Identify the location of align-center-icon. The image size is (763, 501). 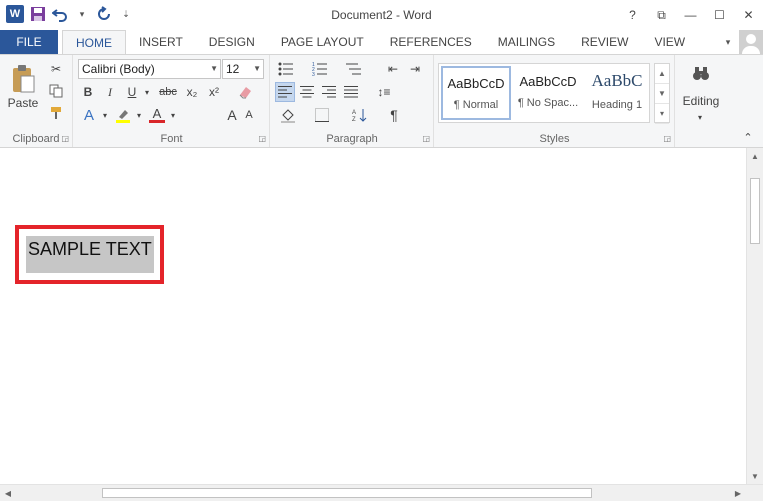
(307, 92).